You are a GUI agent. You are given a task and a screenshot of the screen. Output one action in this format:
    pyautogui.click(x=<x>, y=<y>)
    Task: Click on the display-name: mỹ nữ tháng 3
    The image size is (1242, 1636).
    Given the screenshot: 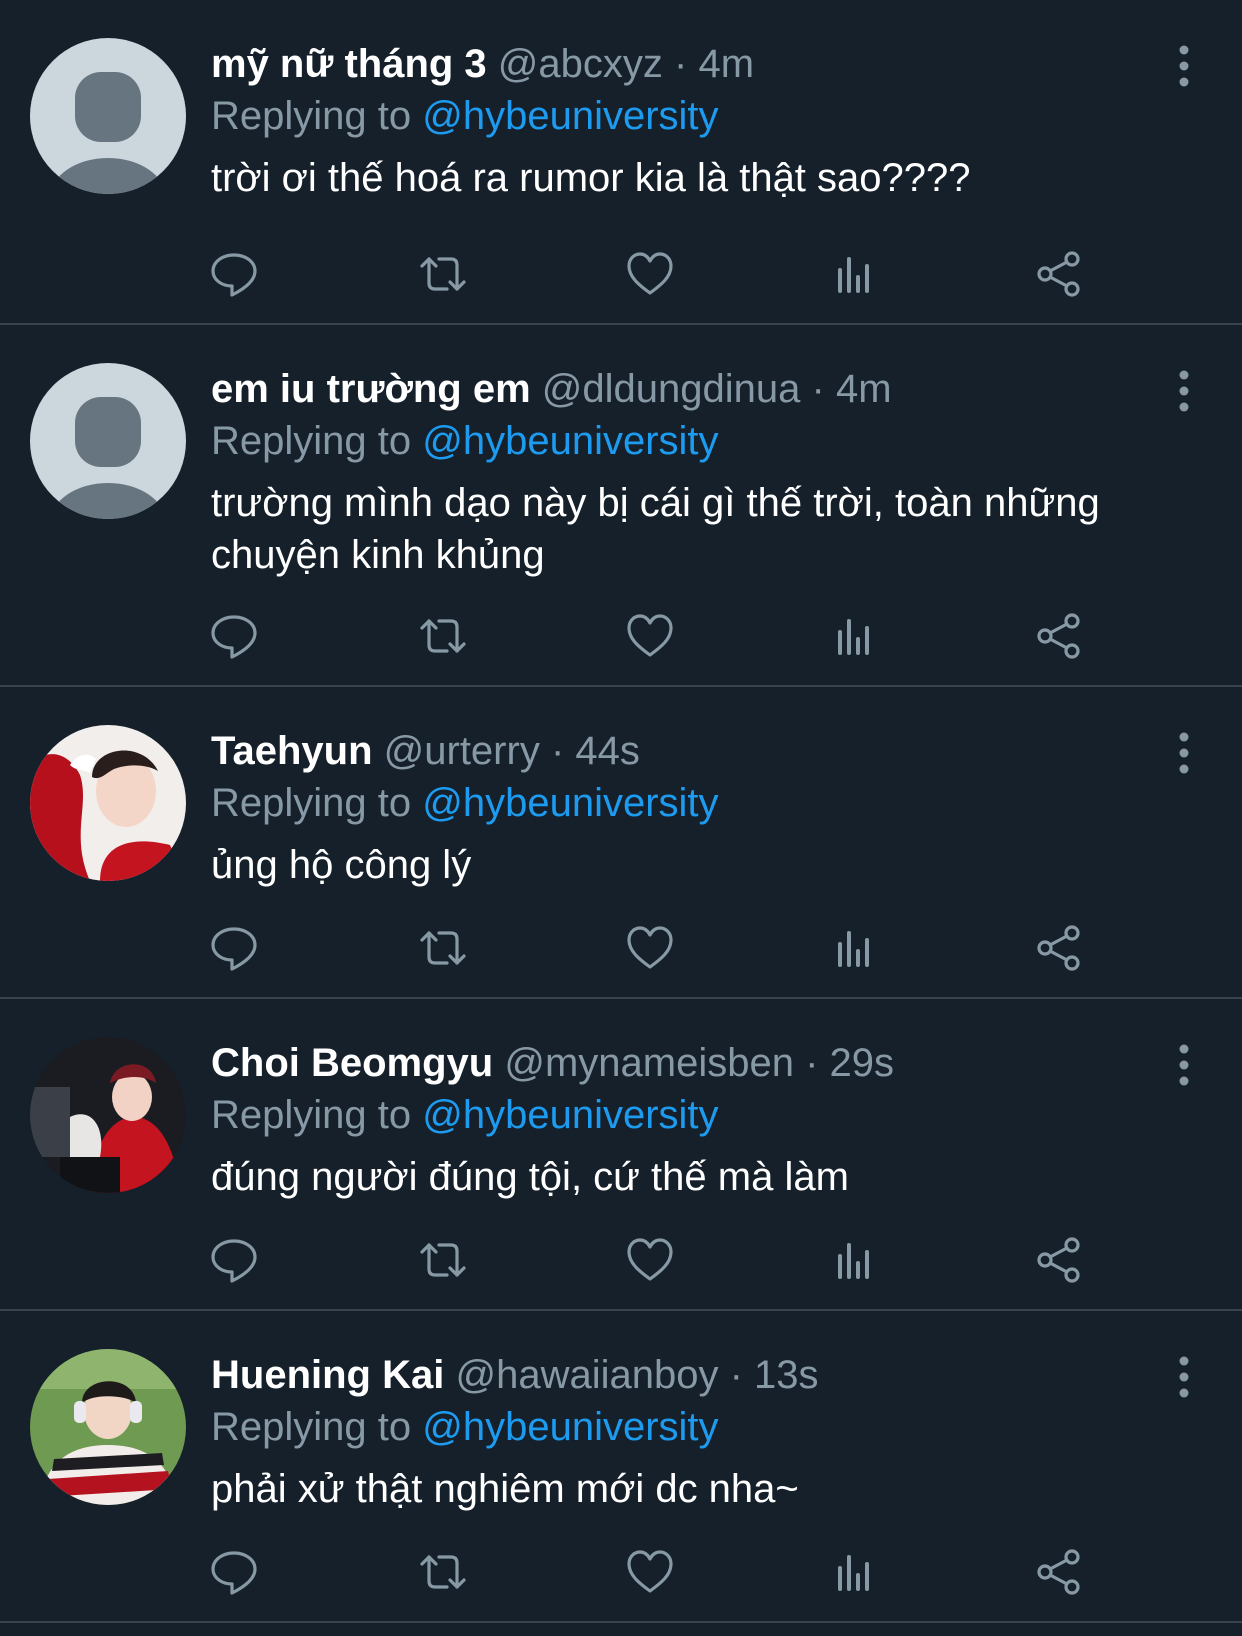 What is the action you would take?
    pyautogui.click(x=349, y=64)
    